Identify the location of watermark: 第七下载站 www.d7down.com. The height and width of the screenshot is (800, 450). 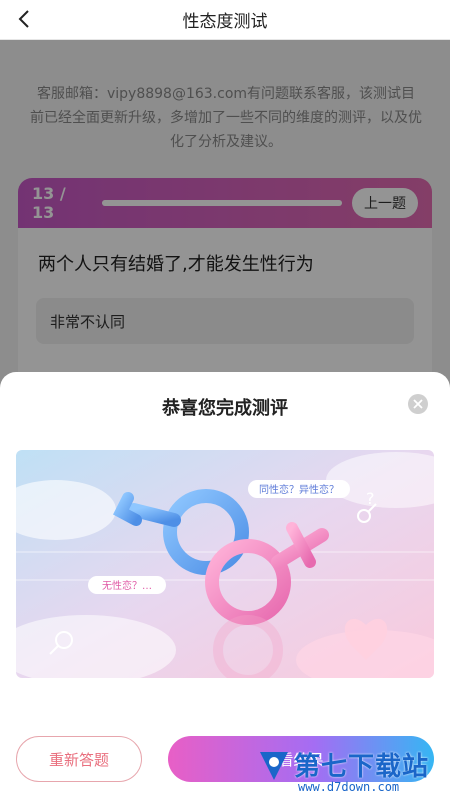
(351, 771).